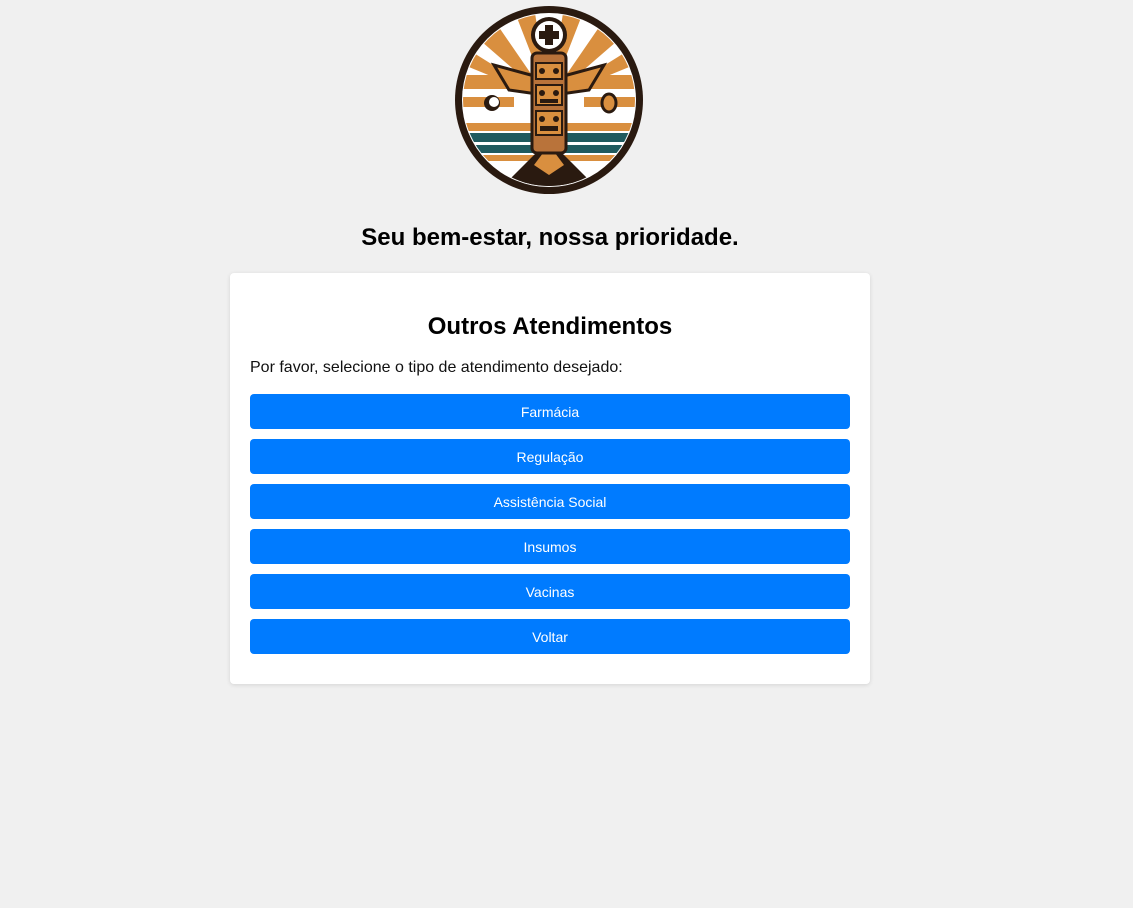 This screenshot has height=908, width=1133. I want to click on tagline: Seu bem-estar, nossa prioridade., so click(550, 237).